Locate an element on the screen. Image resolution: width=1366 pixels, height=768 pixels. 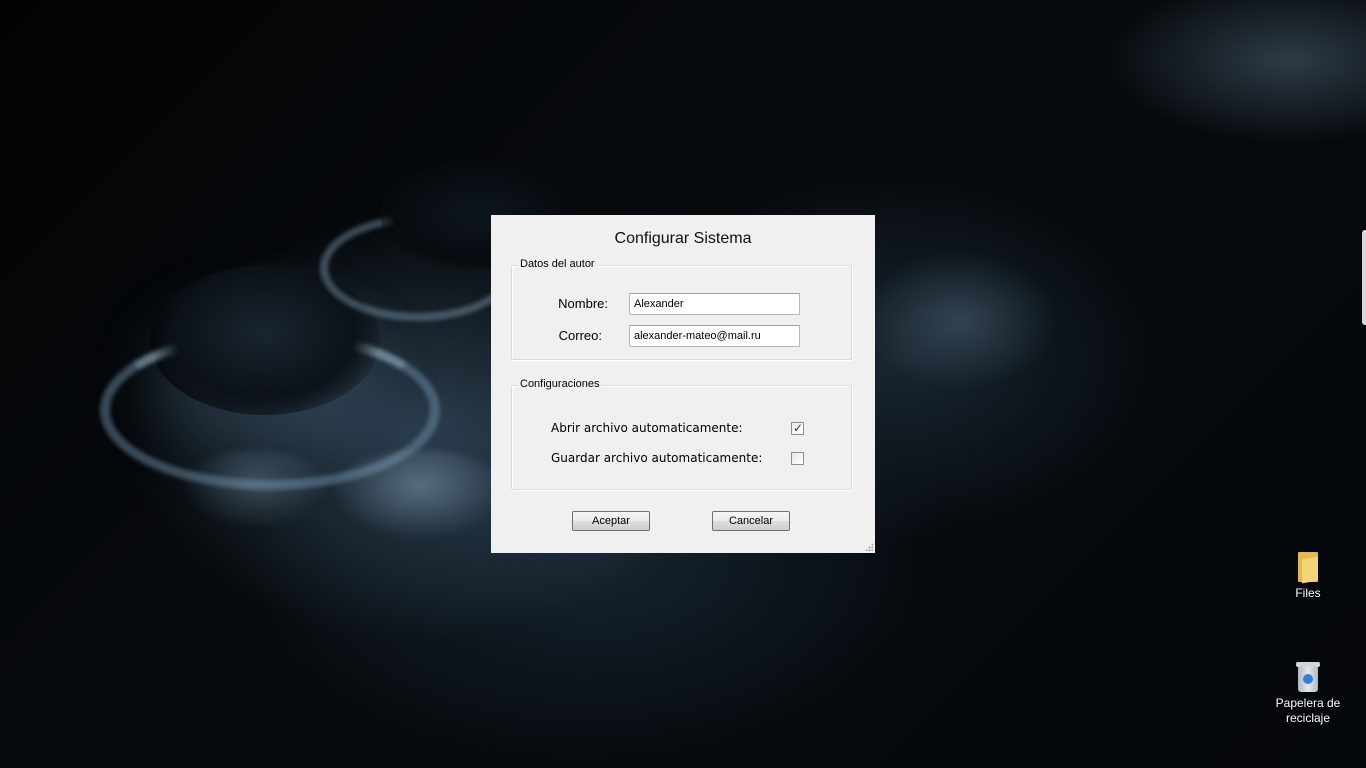
wallpaper-controller-highlight is located at coordinates (960, 320).